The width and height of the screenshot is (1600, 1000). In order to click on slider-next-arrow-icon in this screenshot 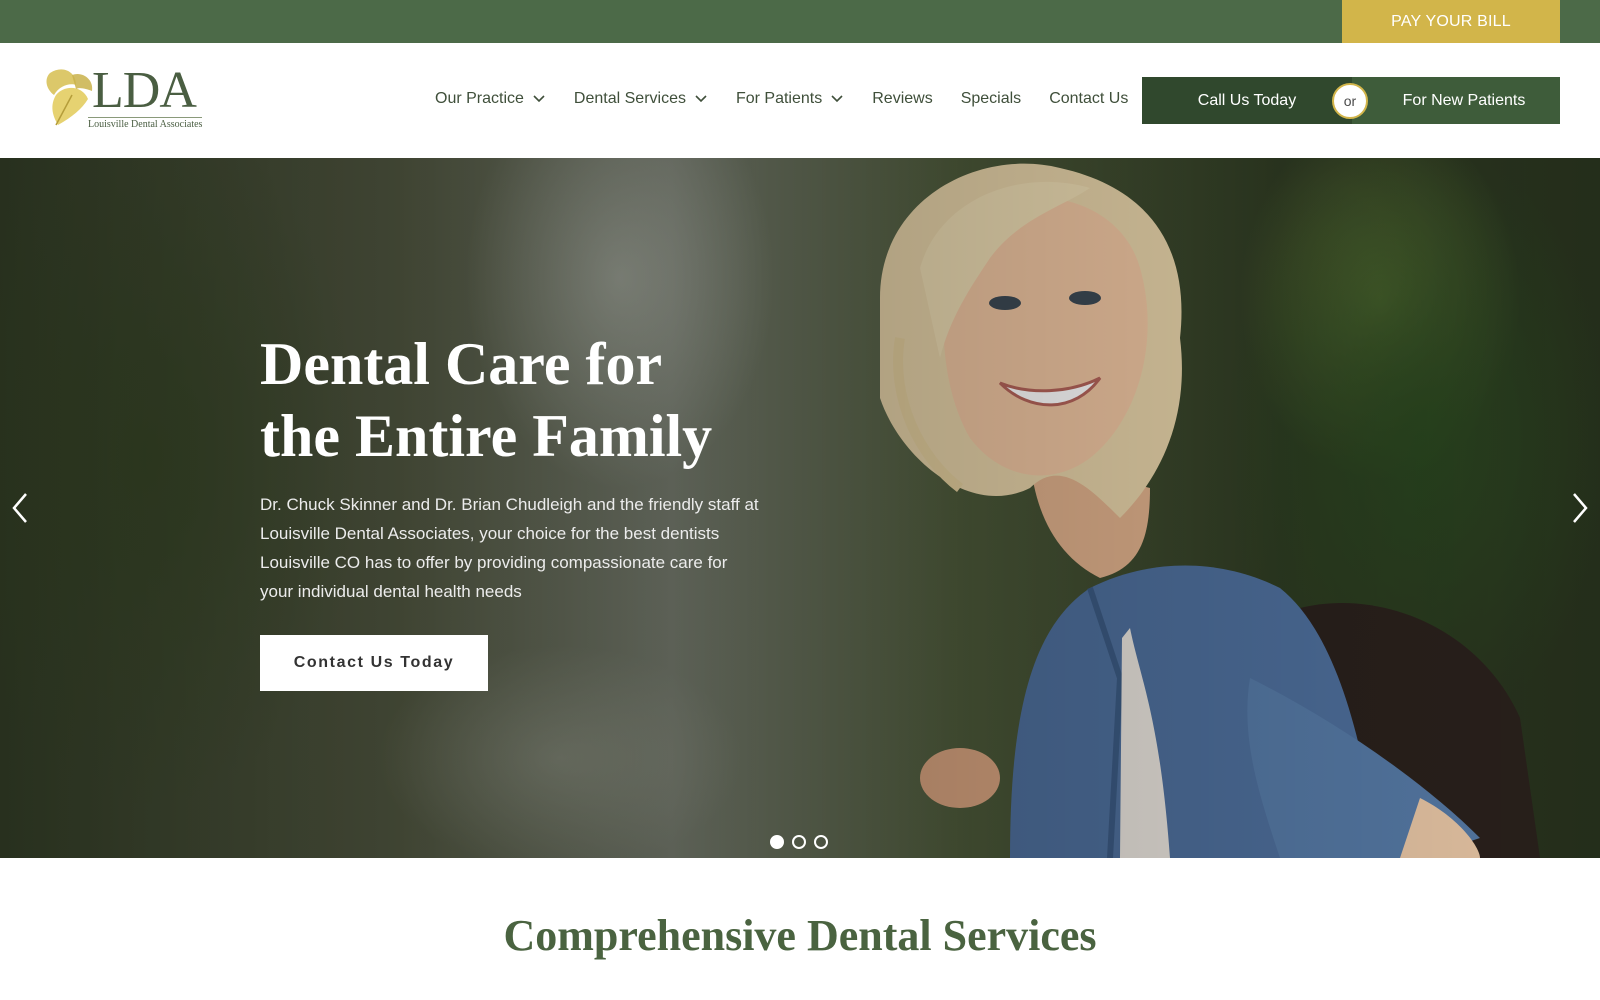, I will do `click(1580, 508)`.